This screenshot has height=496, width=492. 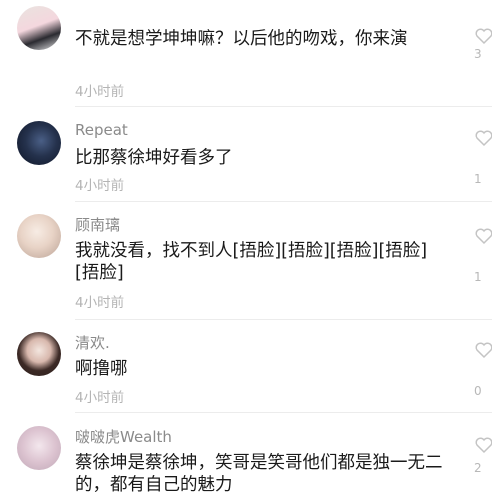 I want to click on comment-text: 比那蔡徐坤好看多了, so click(x=154, y=158).